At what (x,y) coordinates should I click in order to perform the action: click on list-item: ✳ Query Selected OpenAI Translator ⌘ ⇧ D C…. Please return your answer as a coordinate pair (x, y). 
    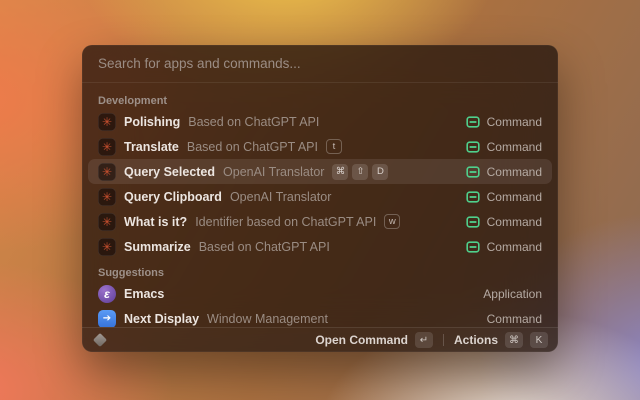
    Looking at the image, I should click on (320, 171).